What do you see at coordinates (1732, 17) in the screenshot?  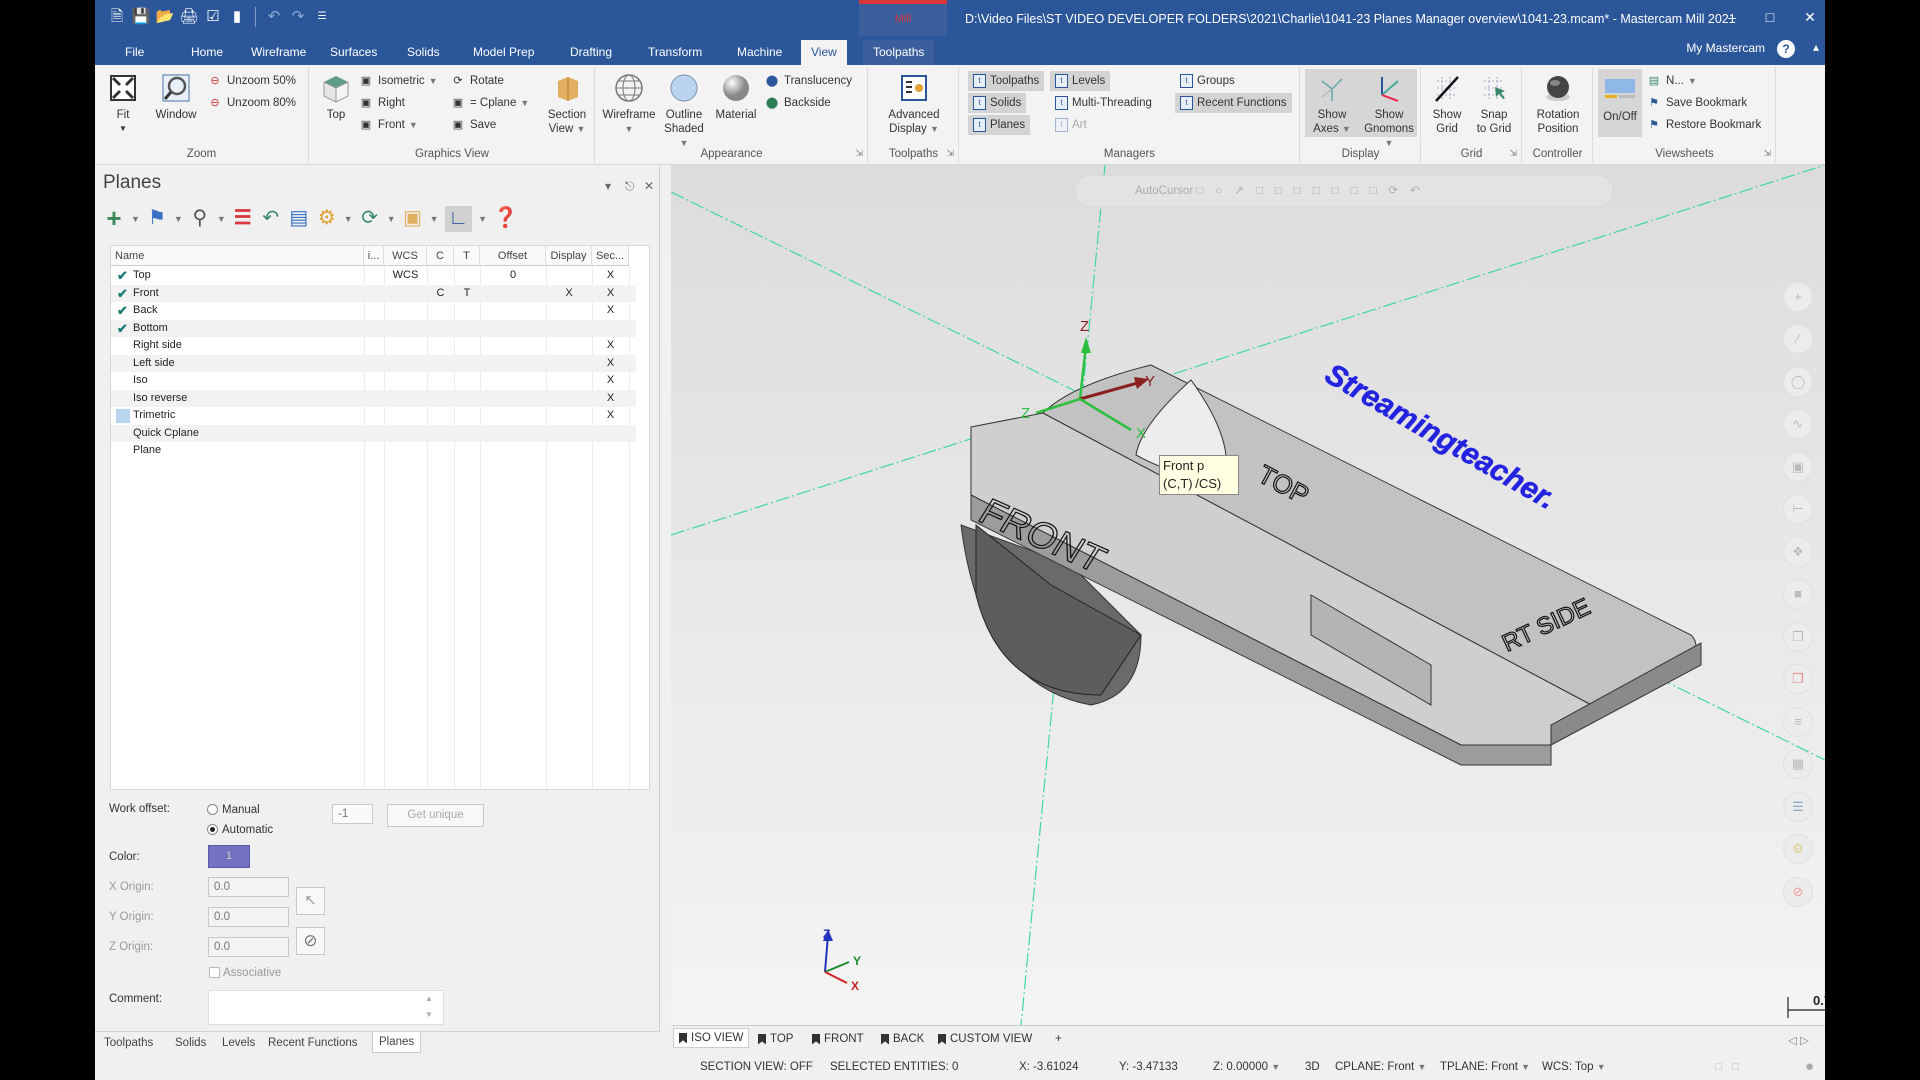 I see `minimize-button: –` at bounding box center [1732, 17].